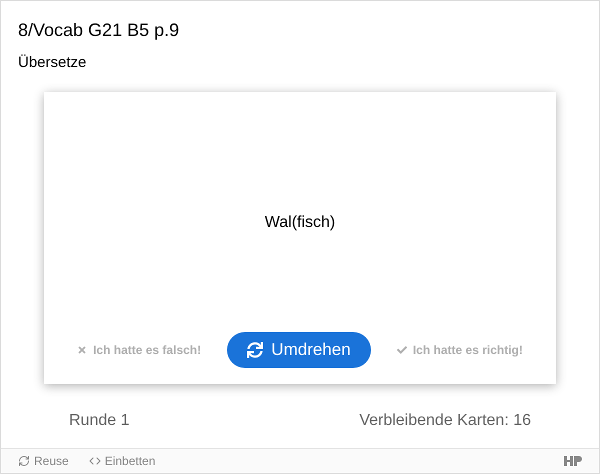  I want to click on reuse-link: Reuse, so click(43, 461).